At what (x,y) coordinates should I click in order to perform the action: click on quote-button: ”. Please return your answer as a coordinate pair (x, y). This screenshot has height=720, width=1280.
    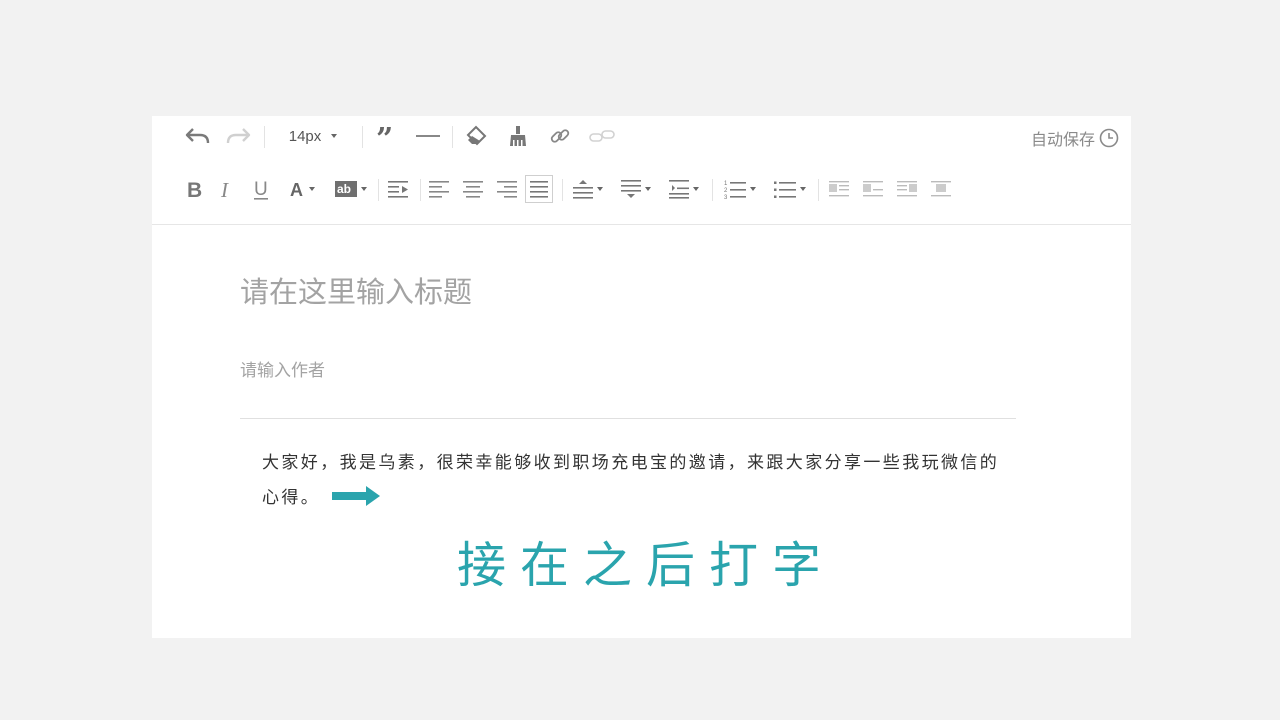
    Looking at the image, I should click on (386, 136).